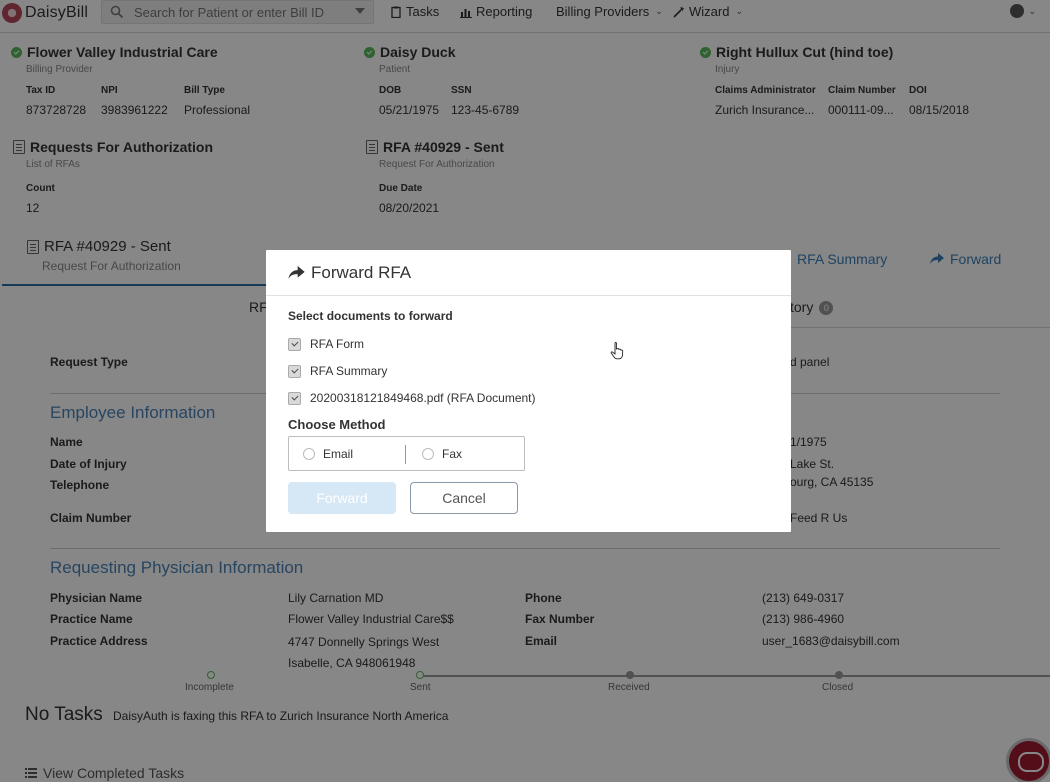 This screenshot has width=1050, height=782. I want to click on modal-divider, so click(528, 295).